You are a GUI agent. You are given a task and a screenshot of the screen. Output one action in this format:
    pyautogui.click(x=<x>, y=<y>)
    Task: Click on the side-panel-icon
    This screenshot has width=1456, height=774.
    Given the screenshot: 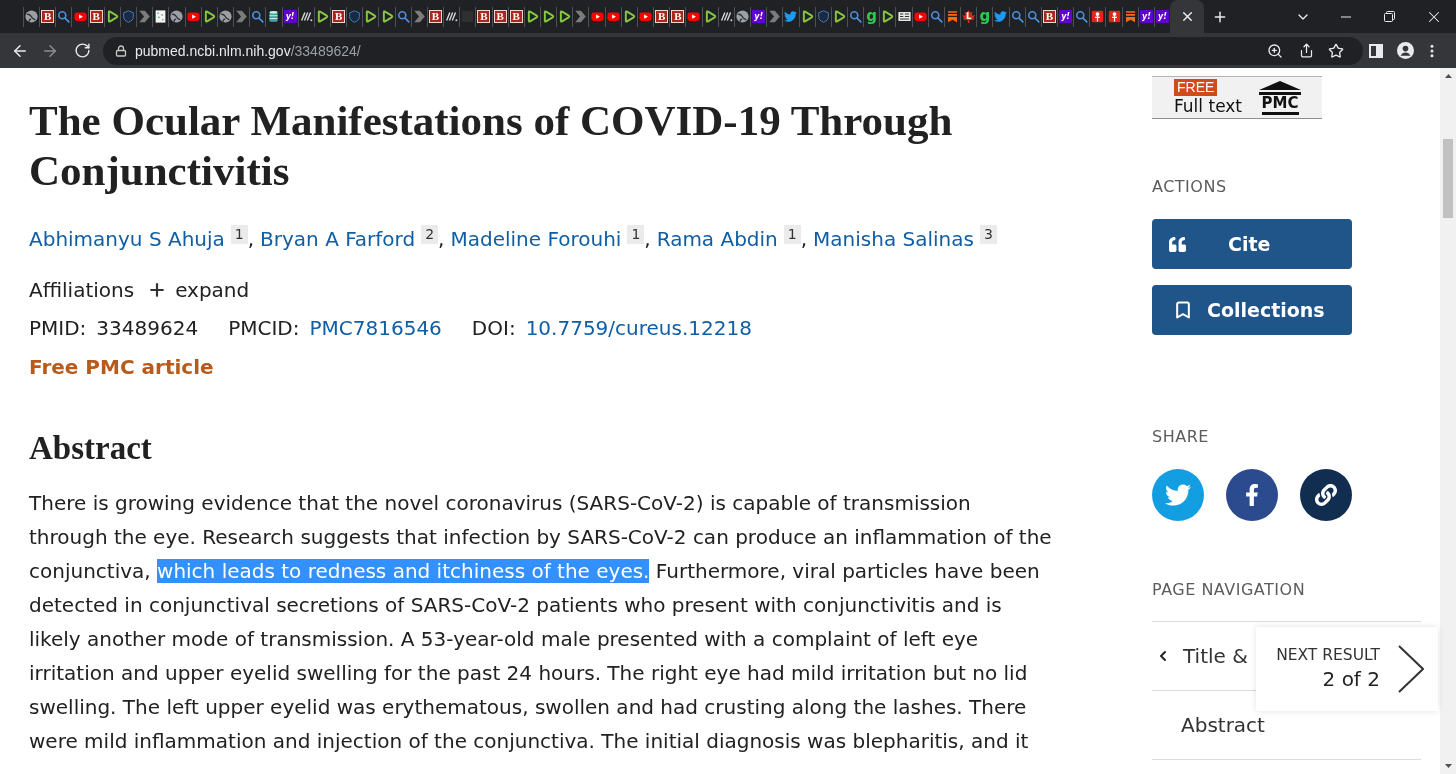 What is the action you would take?
    pyautogui.click(x=1376, y=50)
    